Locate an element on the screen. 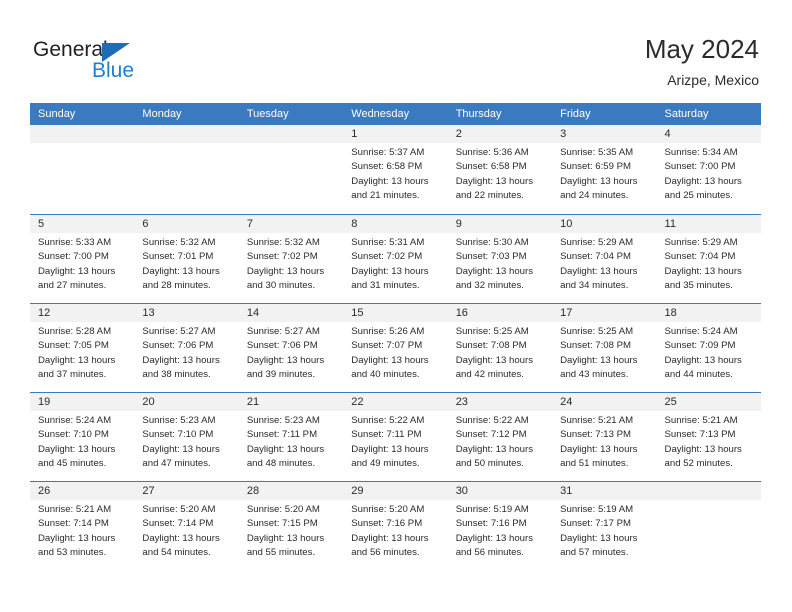 The width and height of the screenshot is (792, 612). day-detail-line: Sunrise: 5:25 AM is located at coordinates (597, 331).